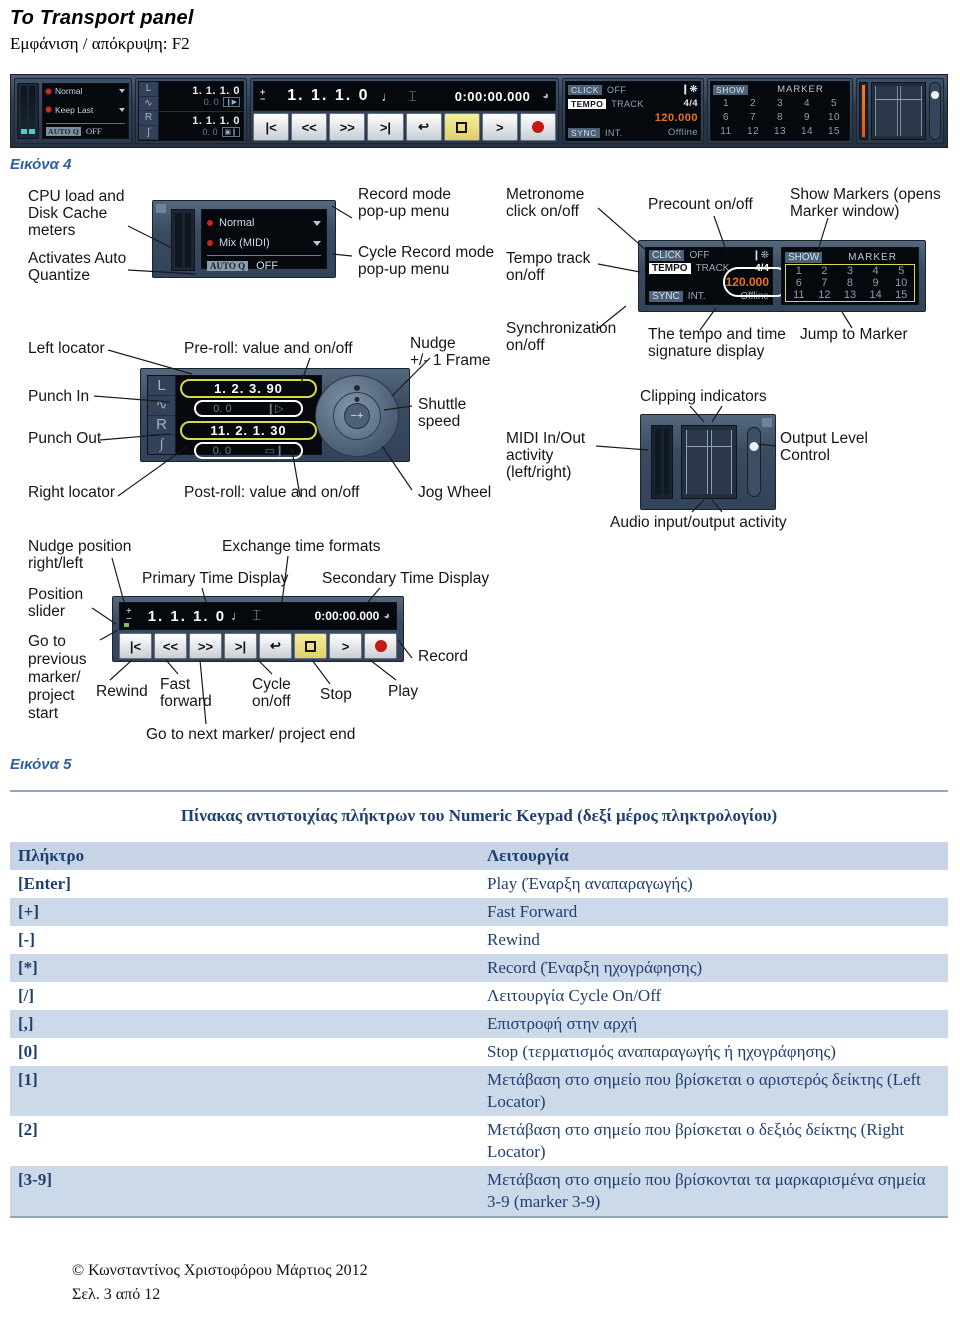 The width and height of the screenshot is (960, 1323). I want to click on fig4-auto-quantize-tag: AUTO Q, so click(228, 265).